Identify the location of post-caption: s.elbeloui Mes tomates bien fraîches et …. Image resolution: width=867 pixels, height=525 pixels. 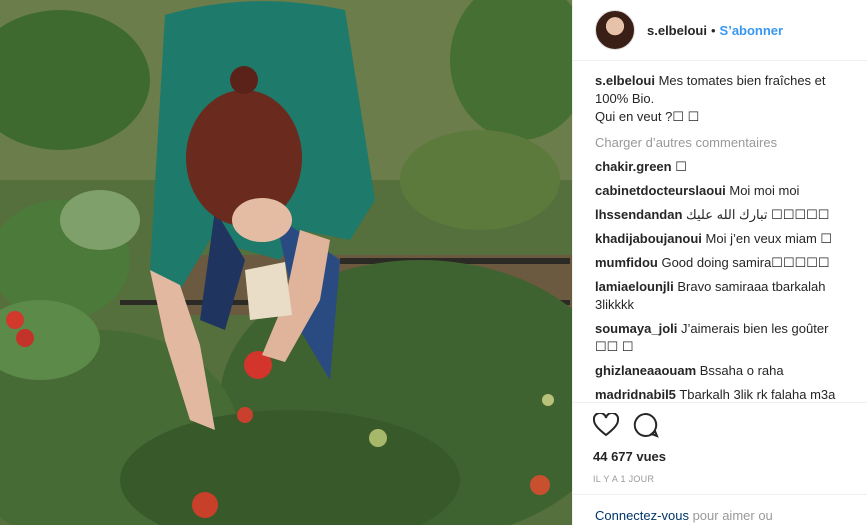
(720, 99).